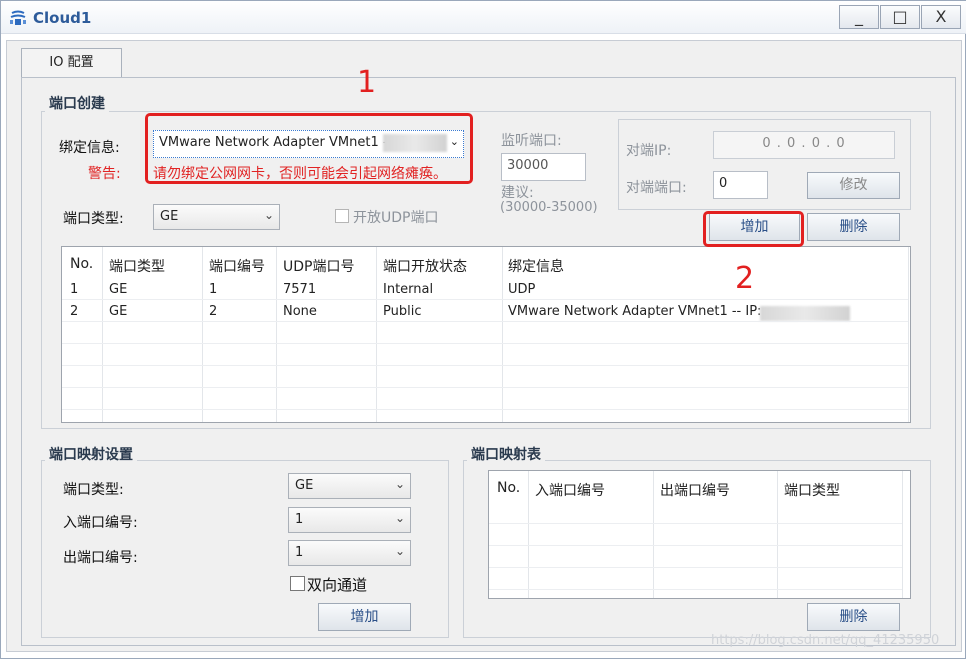  Describe the element at coordinates (74, 289) in the screenshot. I see `table-row-1-no: 1` at that location.